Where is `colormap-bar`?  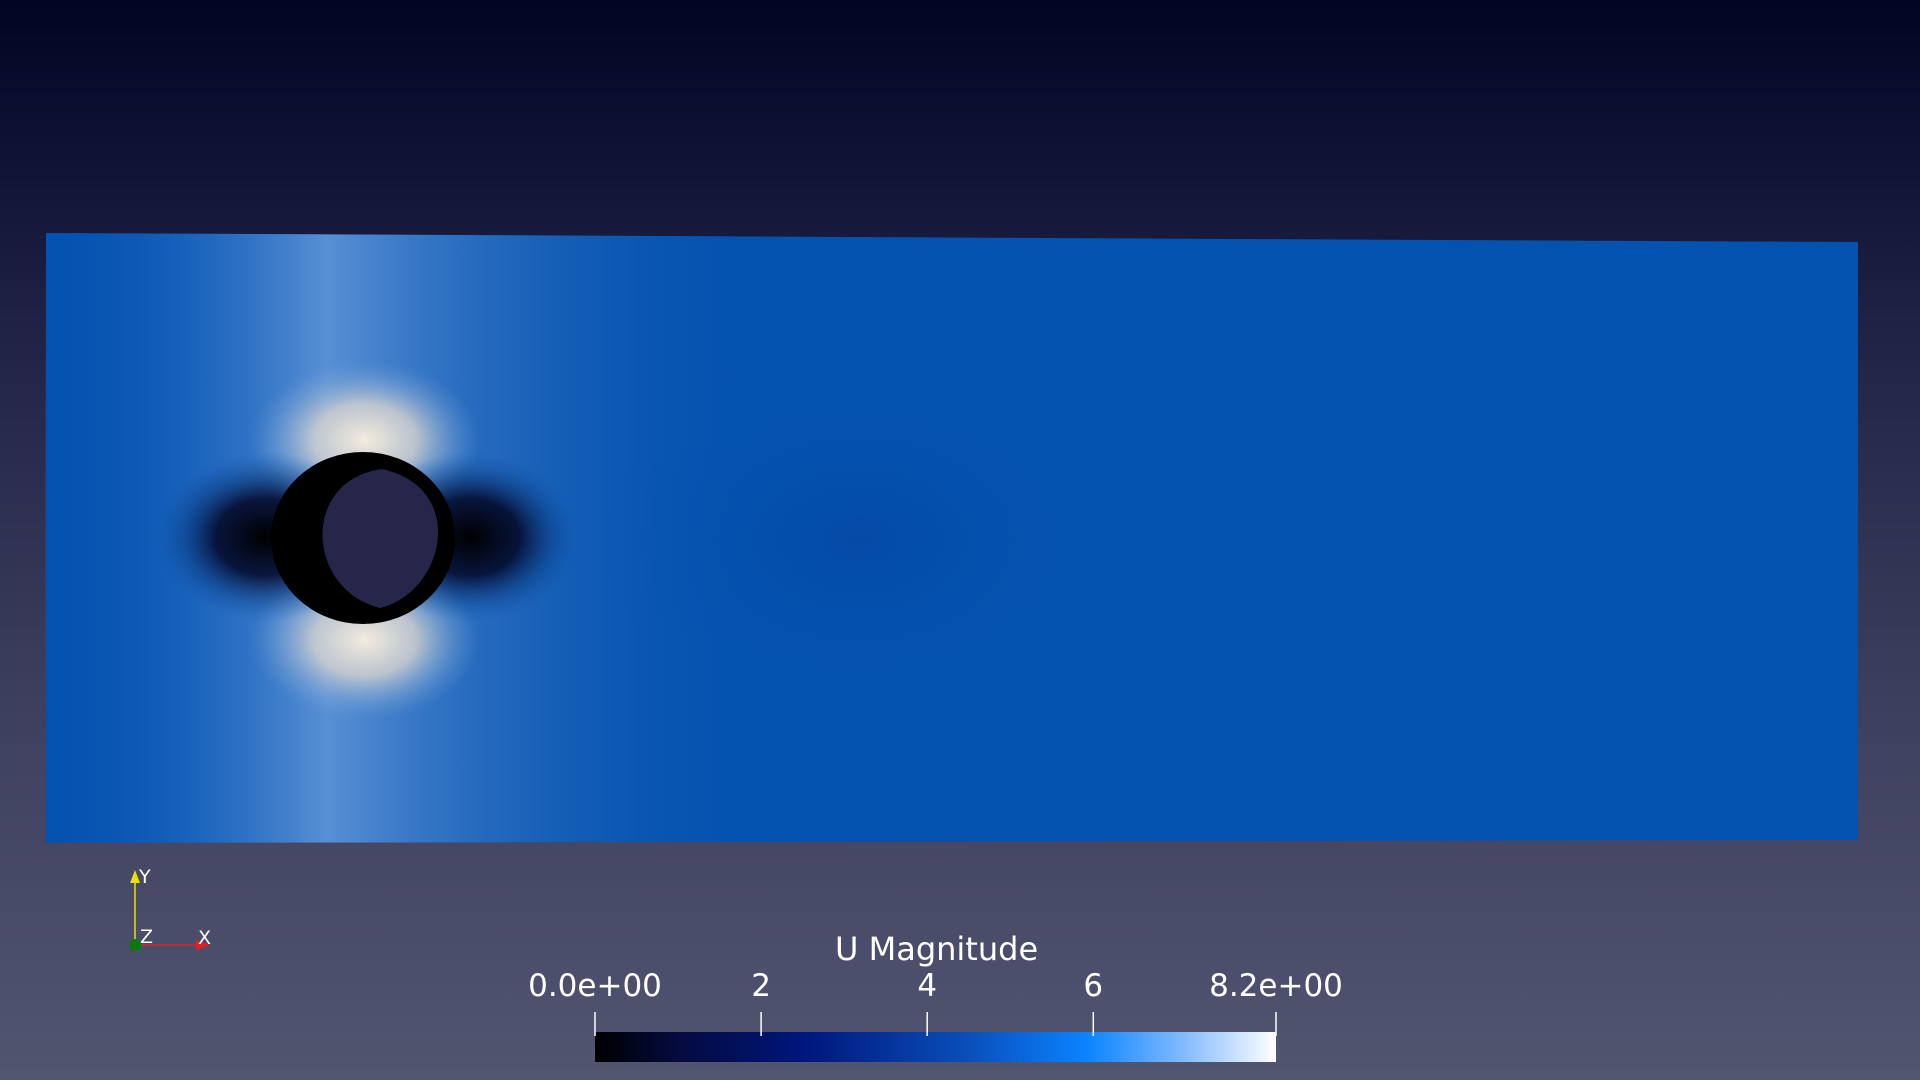
colormap-bar is located at coordinates (935, 1047).